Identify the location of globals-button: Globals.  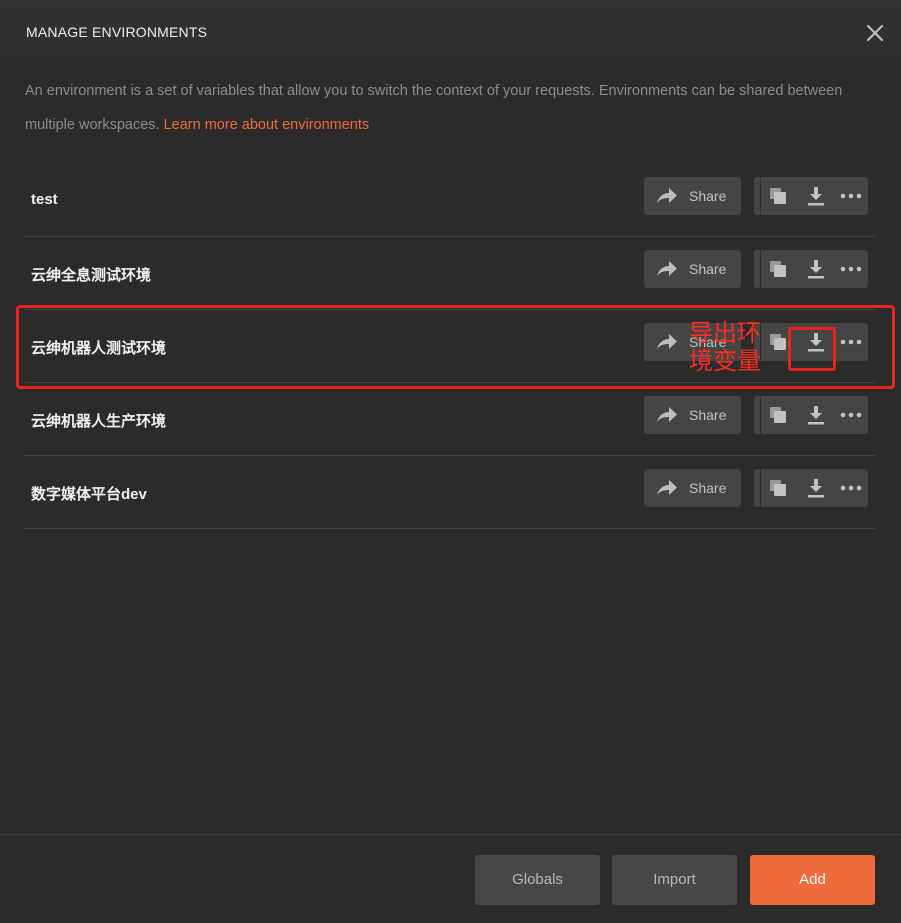
(537, 880).